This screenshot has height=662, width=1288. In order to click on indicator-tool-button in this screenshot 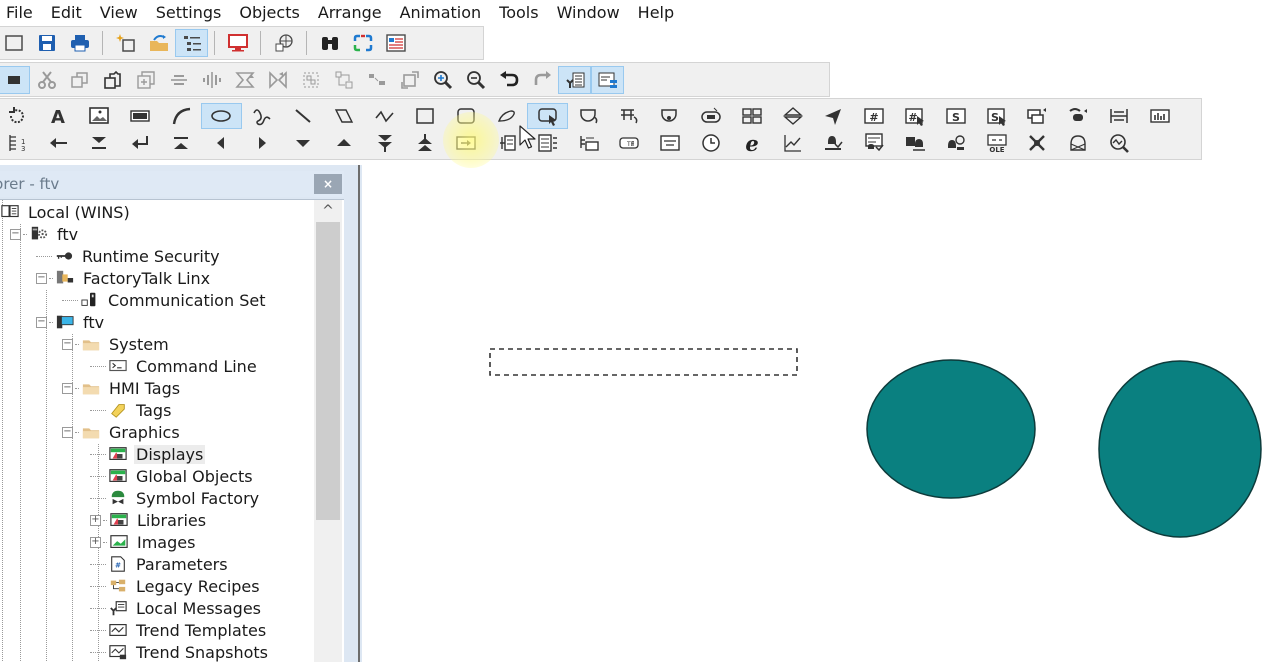, I will do `click(1037, 116)`.